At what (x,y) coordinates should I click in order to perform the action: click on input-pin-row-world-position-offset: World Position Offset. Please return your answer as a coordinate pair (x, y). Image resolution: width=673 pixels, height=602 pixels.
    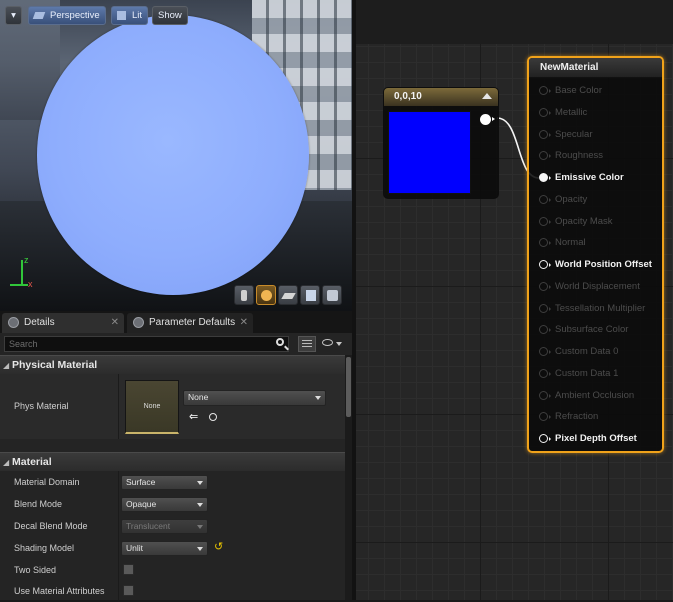
    Looking at the image, I should click on (596, 266).